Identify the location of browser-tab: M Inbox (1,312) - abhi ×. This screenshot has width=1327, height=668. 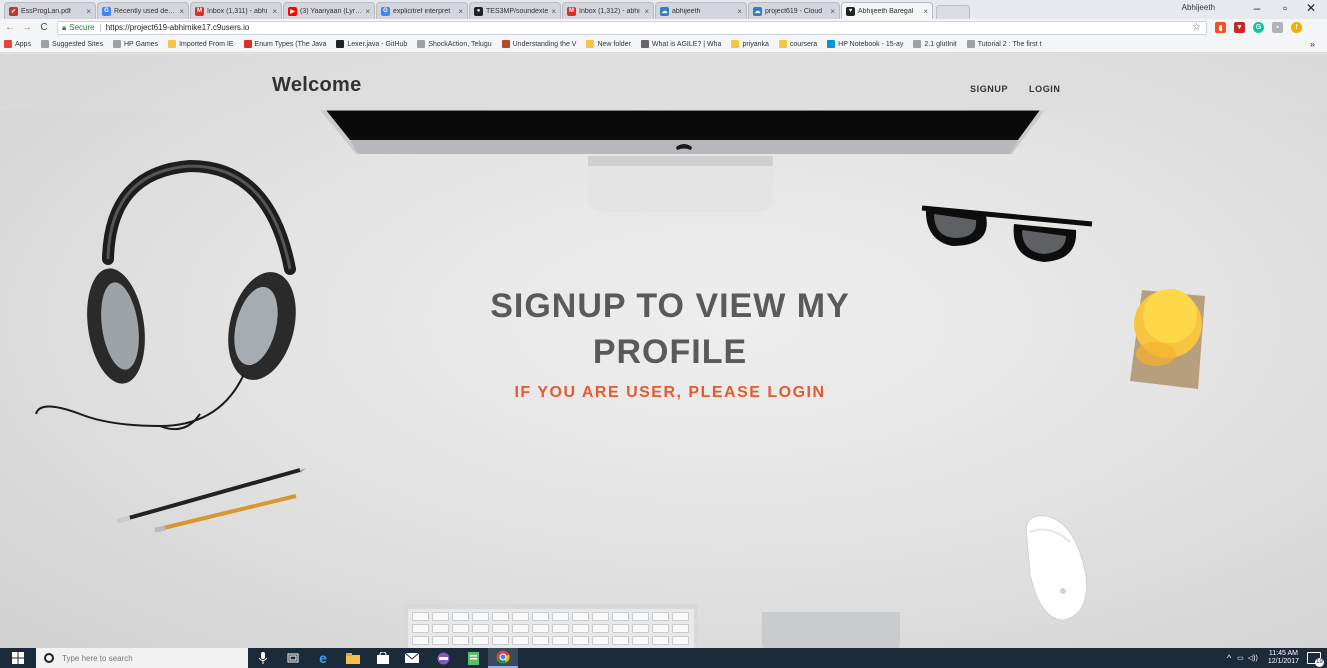
(608, 10).